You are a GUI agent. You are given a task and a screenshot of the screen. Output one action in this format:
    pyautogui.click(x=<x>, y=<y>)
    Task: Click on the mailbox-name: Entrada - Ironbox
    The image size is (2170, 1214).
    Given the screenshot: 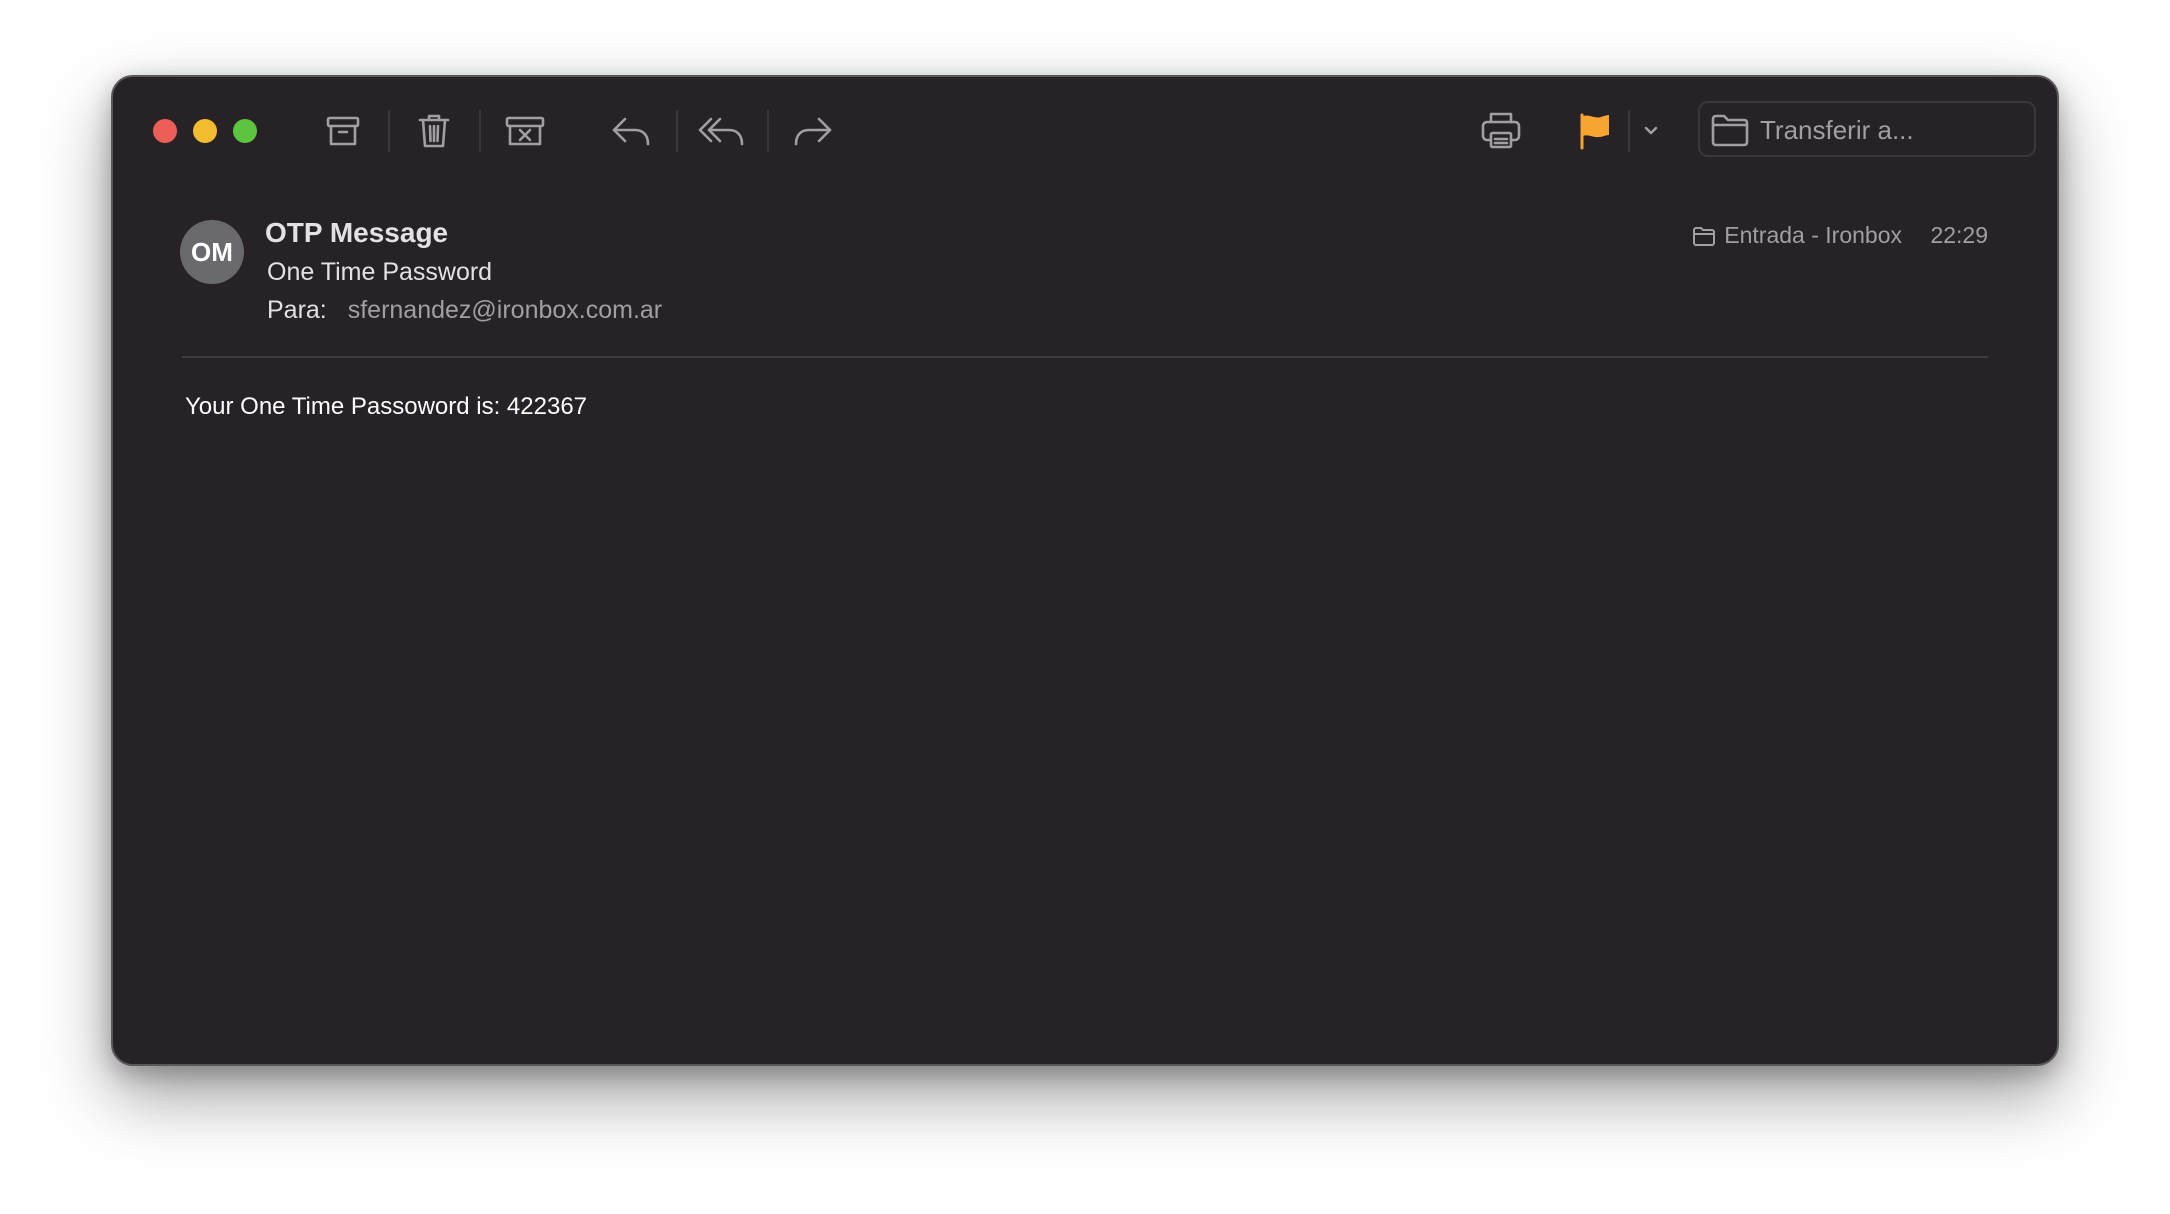 What is the action you would take?
    pyautogui.click(x=1813, y=235)
    